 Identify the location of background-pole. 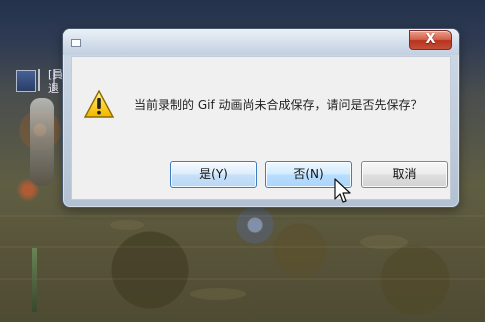
(34, 280).